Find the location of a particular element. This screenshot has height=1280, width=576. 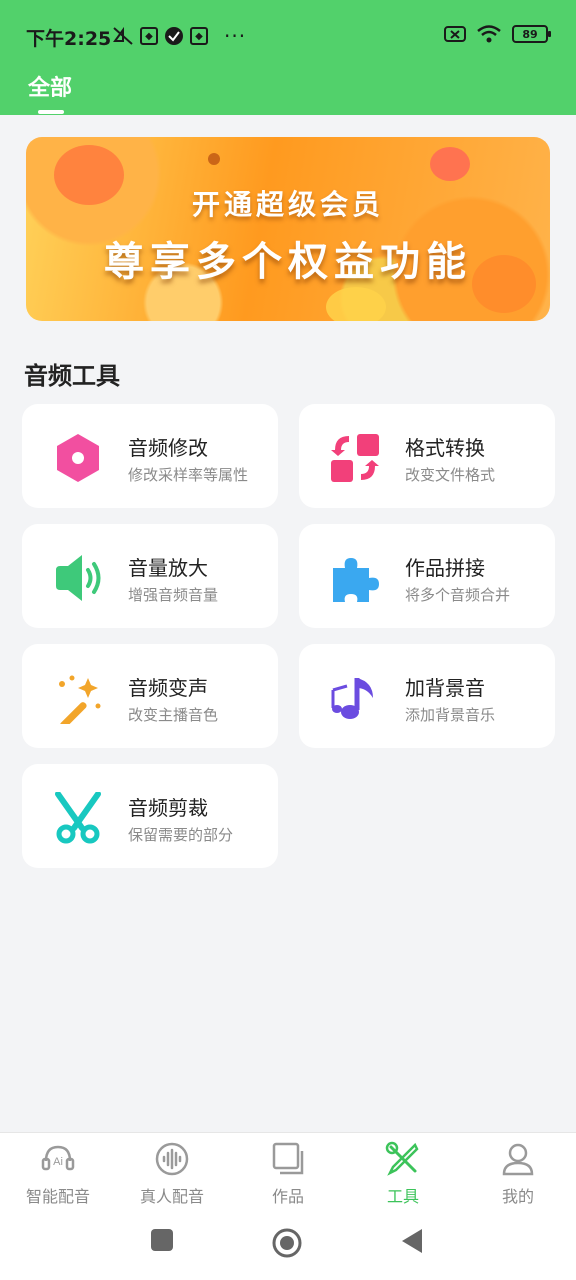

tool-card-voice-change: 音频变声 改变主播音色 is located at coordinates (150, 696).